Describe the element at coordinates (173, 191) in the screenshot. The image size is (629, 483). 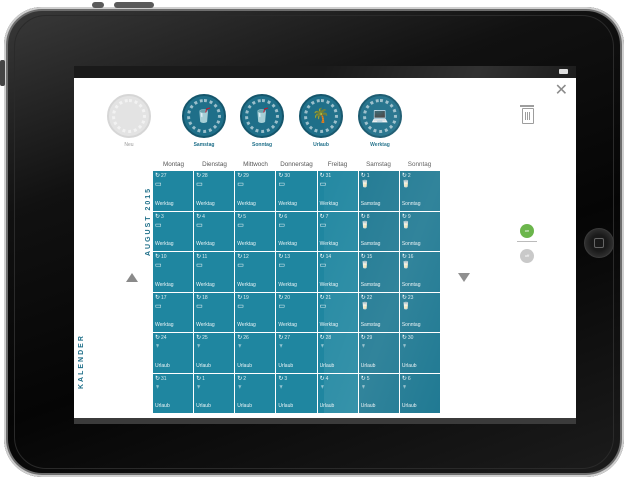
I see `calendar-day-cell: ↻ 27 ▭ Werktag` at that location.